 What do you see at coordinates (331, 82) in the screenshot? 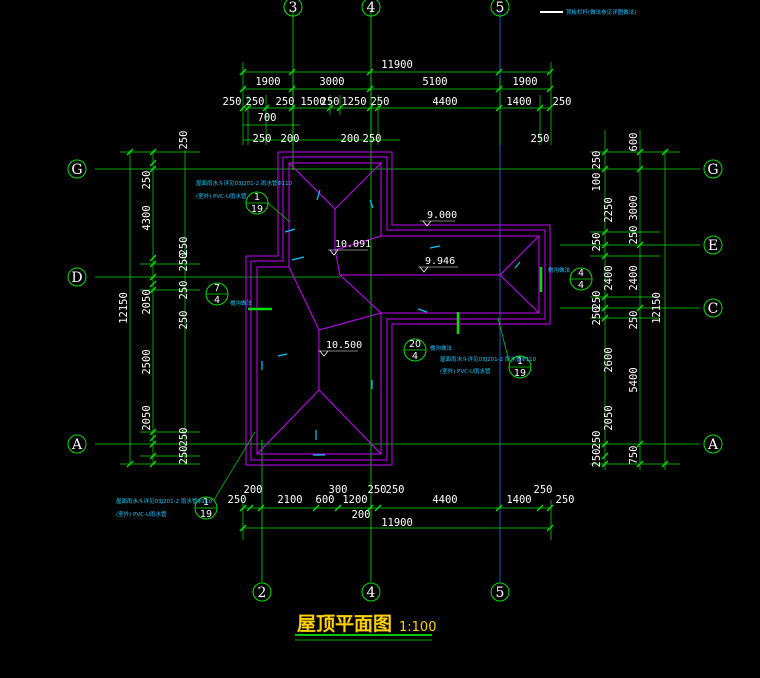
I see `svg-text: 3000` at bounding box center [331, 82].